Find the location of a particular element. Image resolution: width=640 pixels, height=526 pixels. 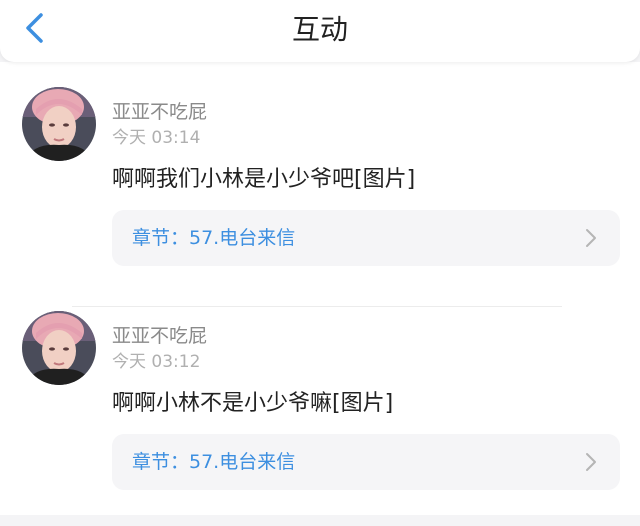

timestamp: 今天 03:14 is located at coordinates (156, 138).